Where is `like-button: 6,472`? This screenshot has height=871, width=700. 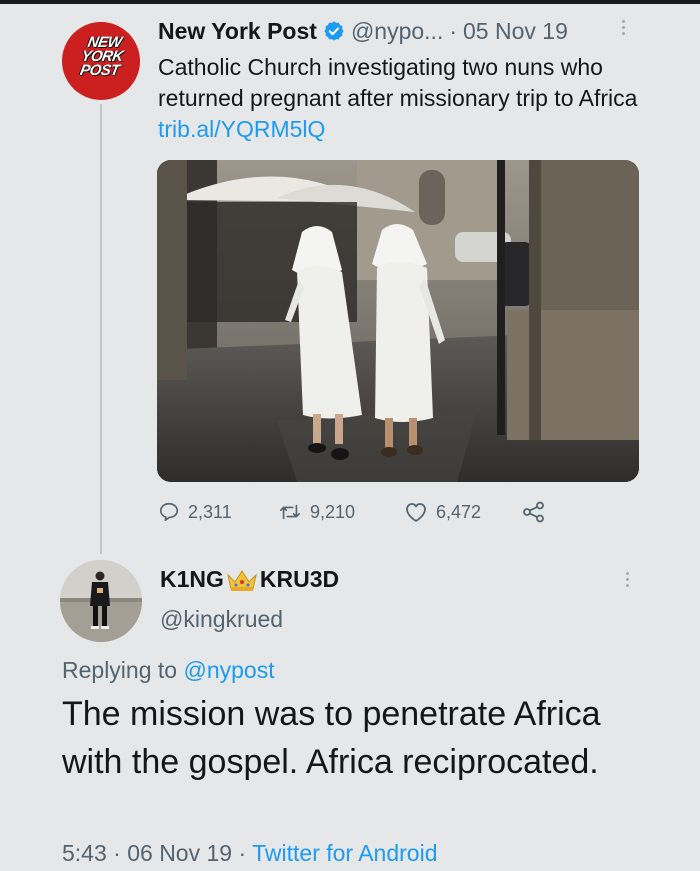 like-button: 6,472 is located at coordinates (463, 512).